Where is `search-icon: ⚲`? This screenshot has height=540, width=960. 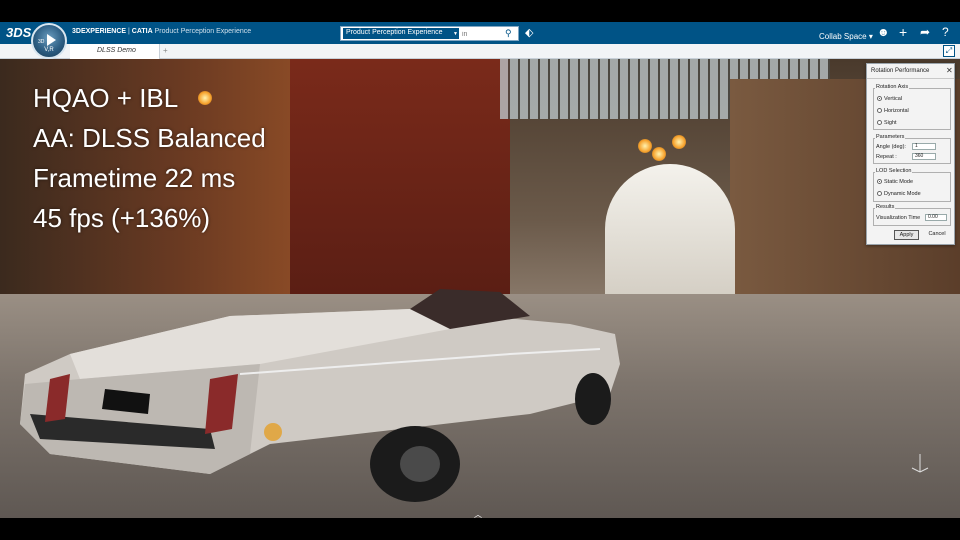 search-icon: ⚲ is located at coordinates (508, 33).